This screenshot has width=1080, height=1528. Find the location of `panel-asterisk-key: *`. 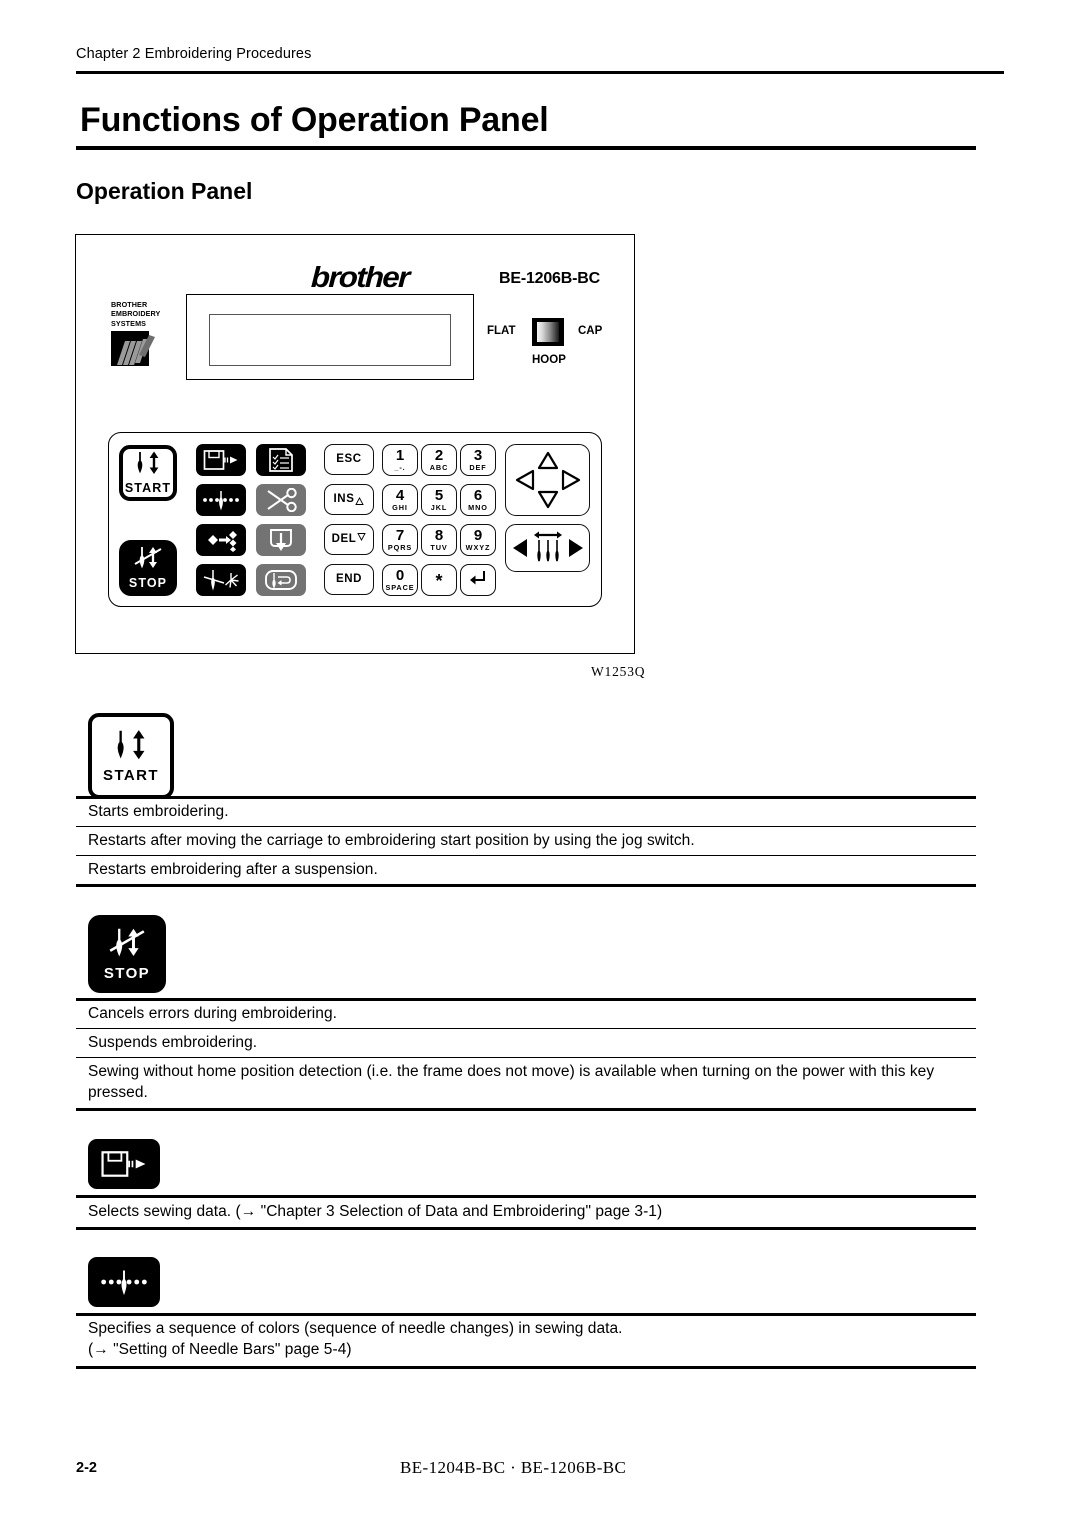

panel-asterisk-key: * is located at coordinates (439, 580).